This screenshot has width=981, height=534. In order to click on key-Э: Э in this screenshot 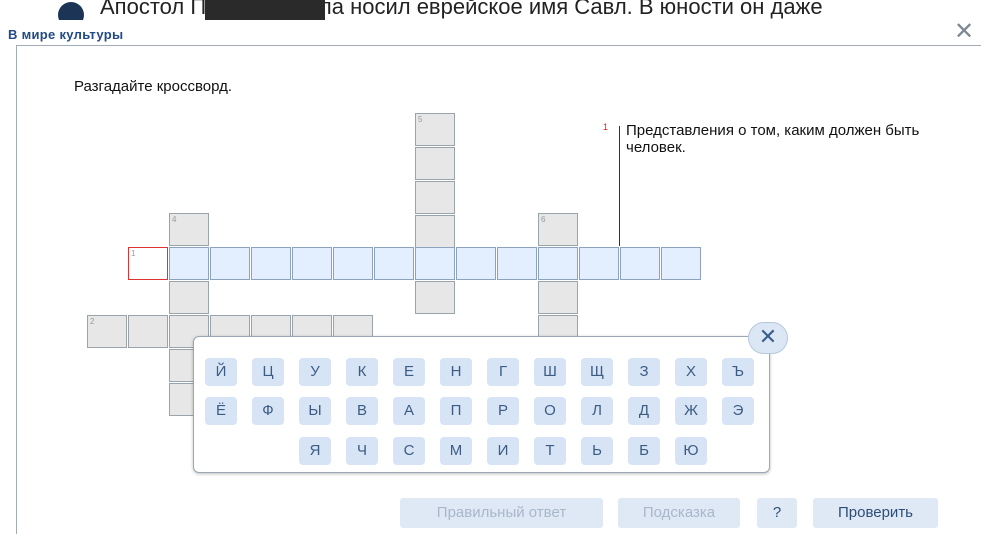, I will do `click(738, 411)`.